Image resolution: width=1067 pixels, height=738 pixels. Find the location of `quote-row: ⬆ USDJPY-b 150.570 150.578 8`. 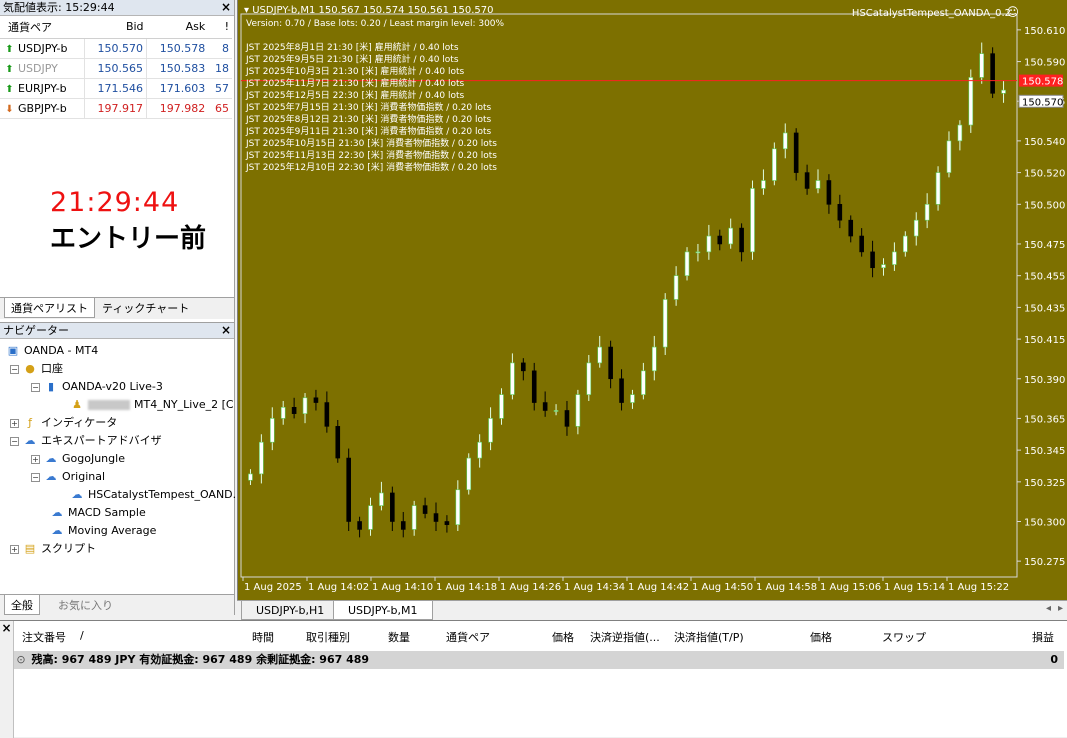

quote-row: ⬆ USDJPY-b 150.570 150.578 8 is located at coordinates (116, 48).